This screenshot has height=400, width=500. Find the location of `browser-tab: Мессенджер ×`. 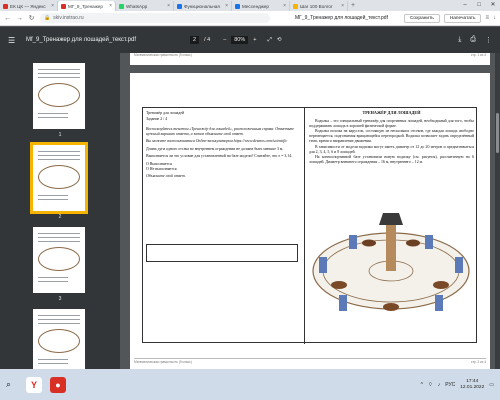

browser-tab: Мессенджер × is located at coordinates (261, 6).